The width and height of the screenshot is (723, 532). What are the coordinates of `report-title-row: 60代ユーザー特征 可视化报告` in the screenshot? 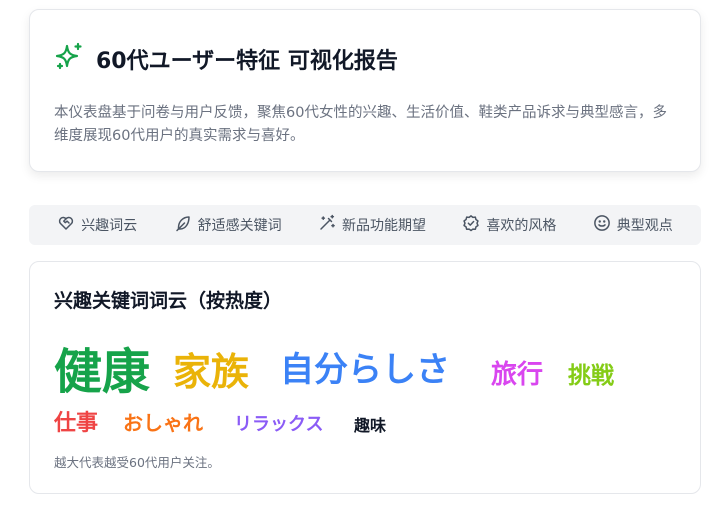 It's located at (226, 59).